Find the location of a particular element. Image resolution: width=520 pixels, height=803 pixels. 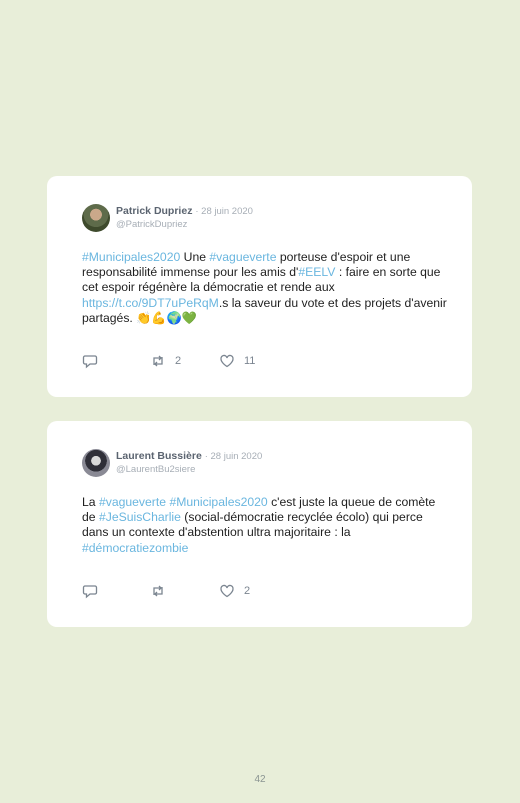

author-name: Laurent Bussière is located at coordinates (159, 456).